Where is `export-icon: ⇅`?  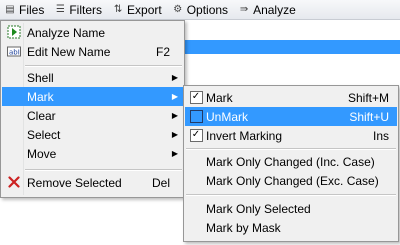 export-icon: ⇅ is located at coordinates (118, 9).